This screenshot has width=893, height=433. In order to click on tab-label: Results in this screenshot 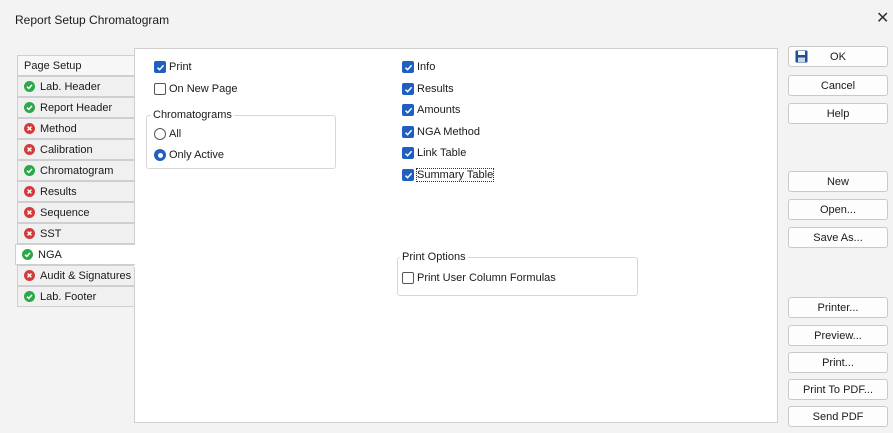, I will do `click(58, 191)`.